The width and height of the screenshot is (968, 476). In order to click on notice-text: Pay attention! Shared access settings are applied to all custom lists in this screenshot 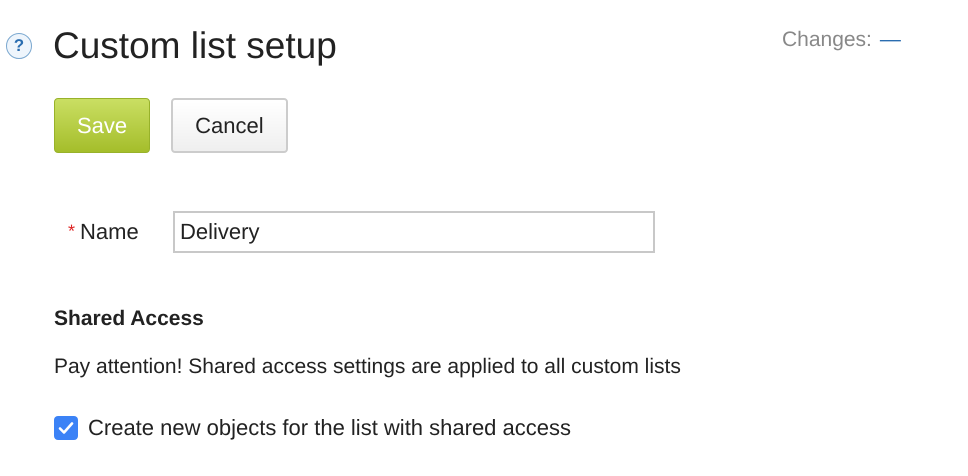, I will do `click(367, 366)`.